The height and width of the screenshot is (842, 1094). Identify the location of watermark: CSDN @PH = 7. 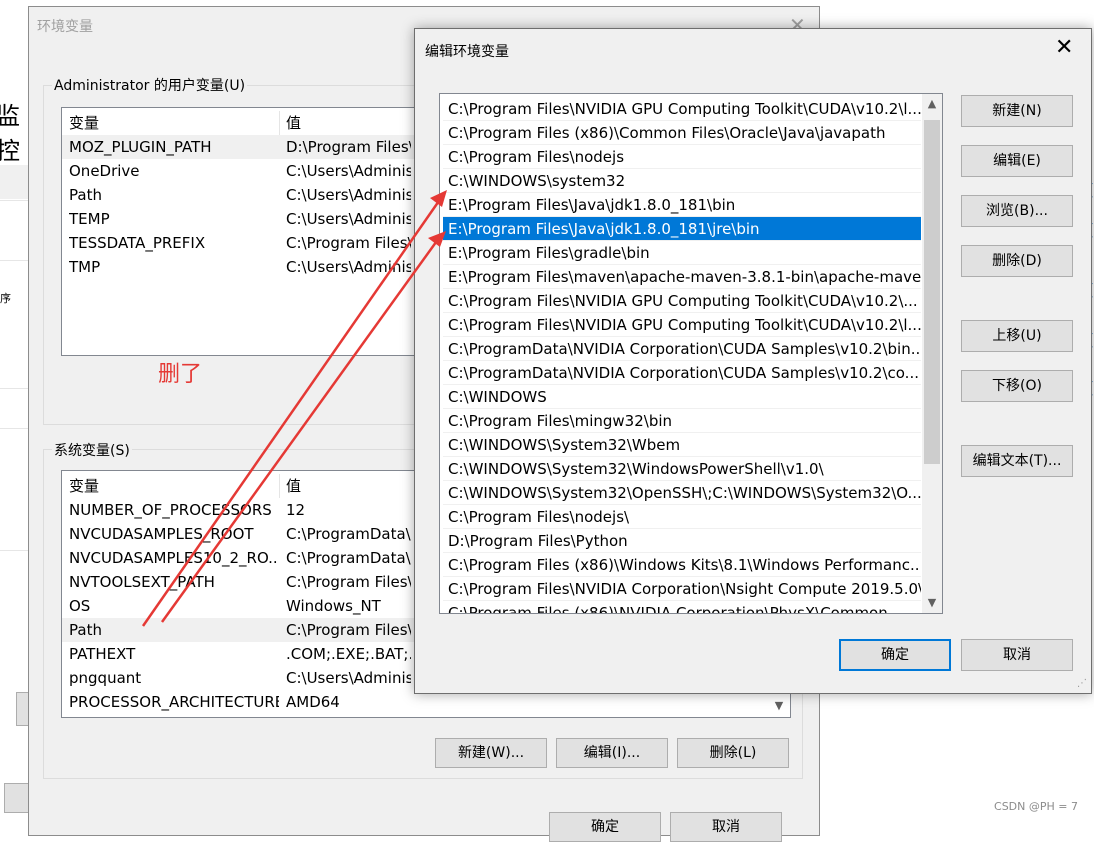
(1036, 806).